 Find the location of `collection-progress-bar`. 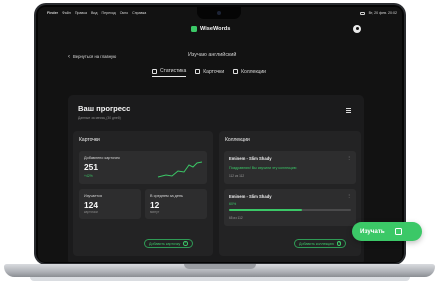

collection-progress-bar is located at coordinates (290, 210).